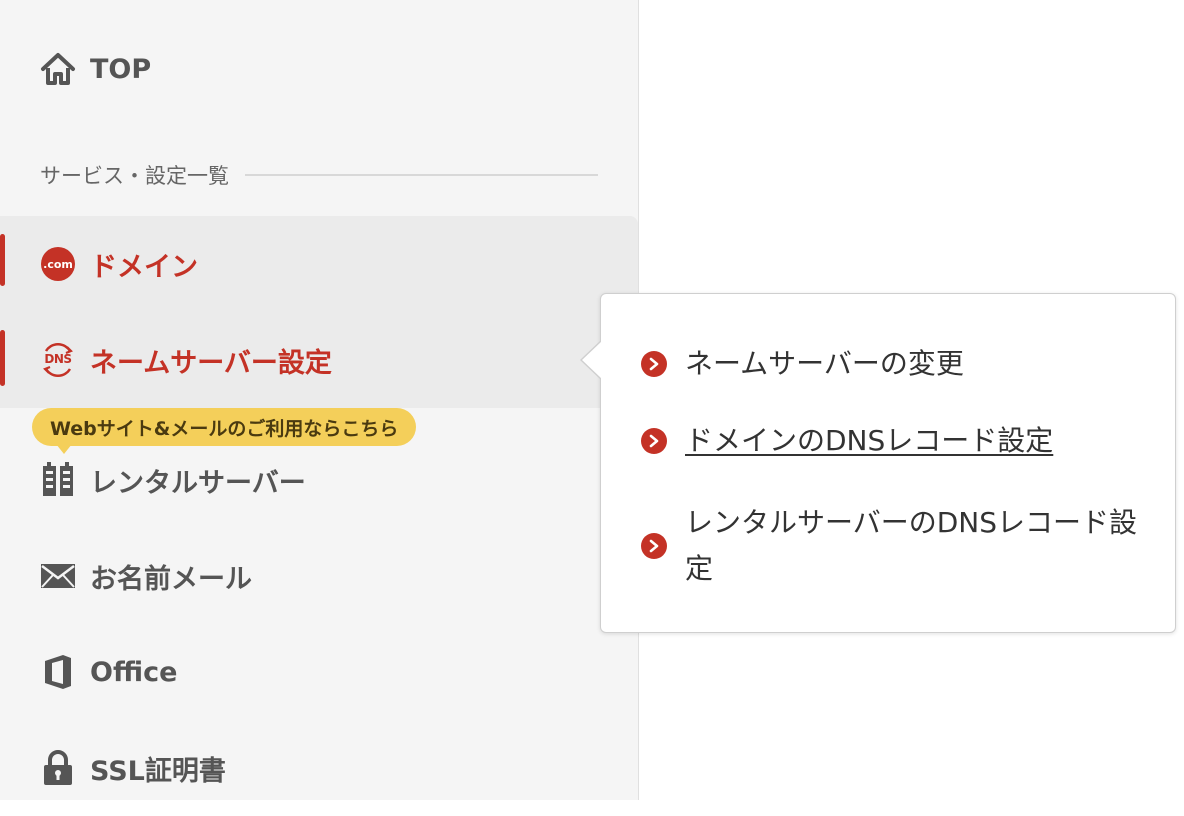 This screenshot has width=1184, height=816. Describe the element at coordinates (319, 768) in the screenshot. I see `sidebar-item-ssl: SSL証明書` at that location.